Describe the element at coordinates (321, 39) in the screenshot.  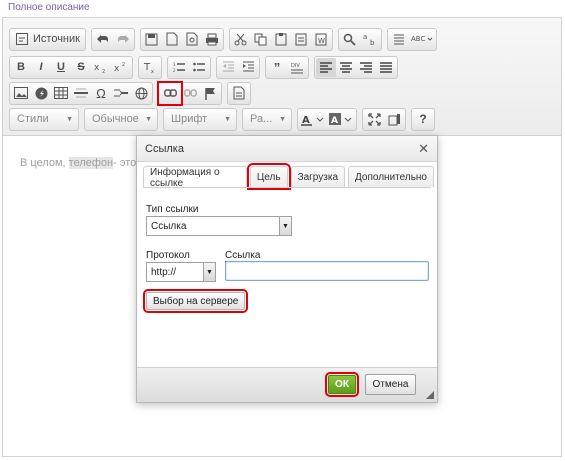
I see `paste-word-button: W` at that location.